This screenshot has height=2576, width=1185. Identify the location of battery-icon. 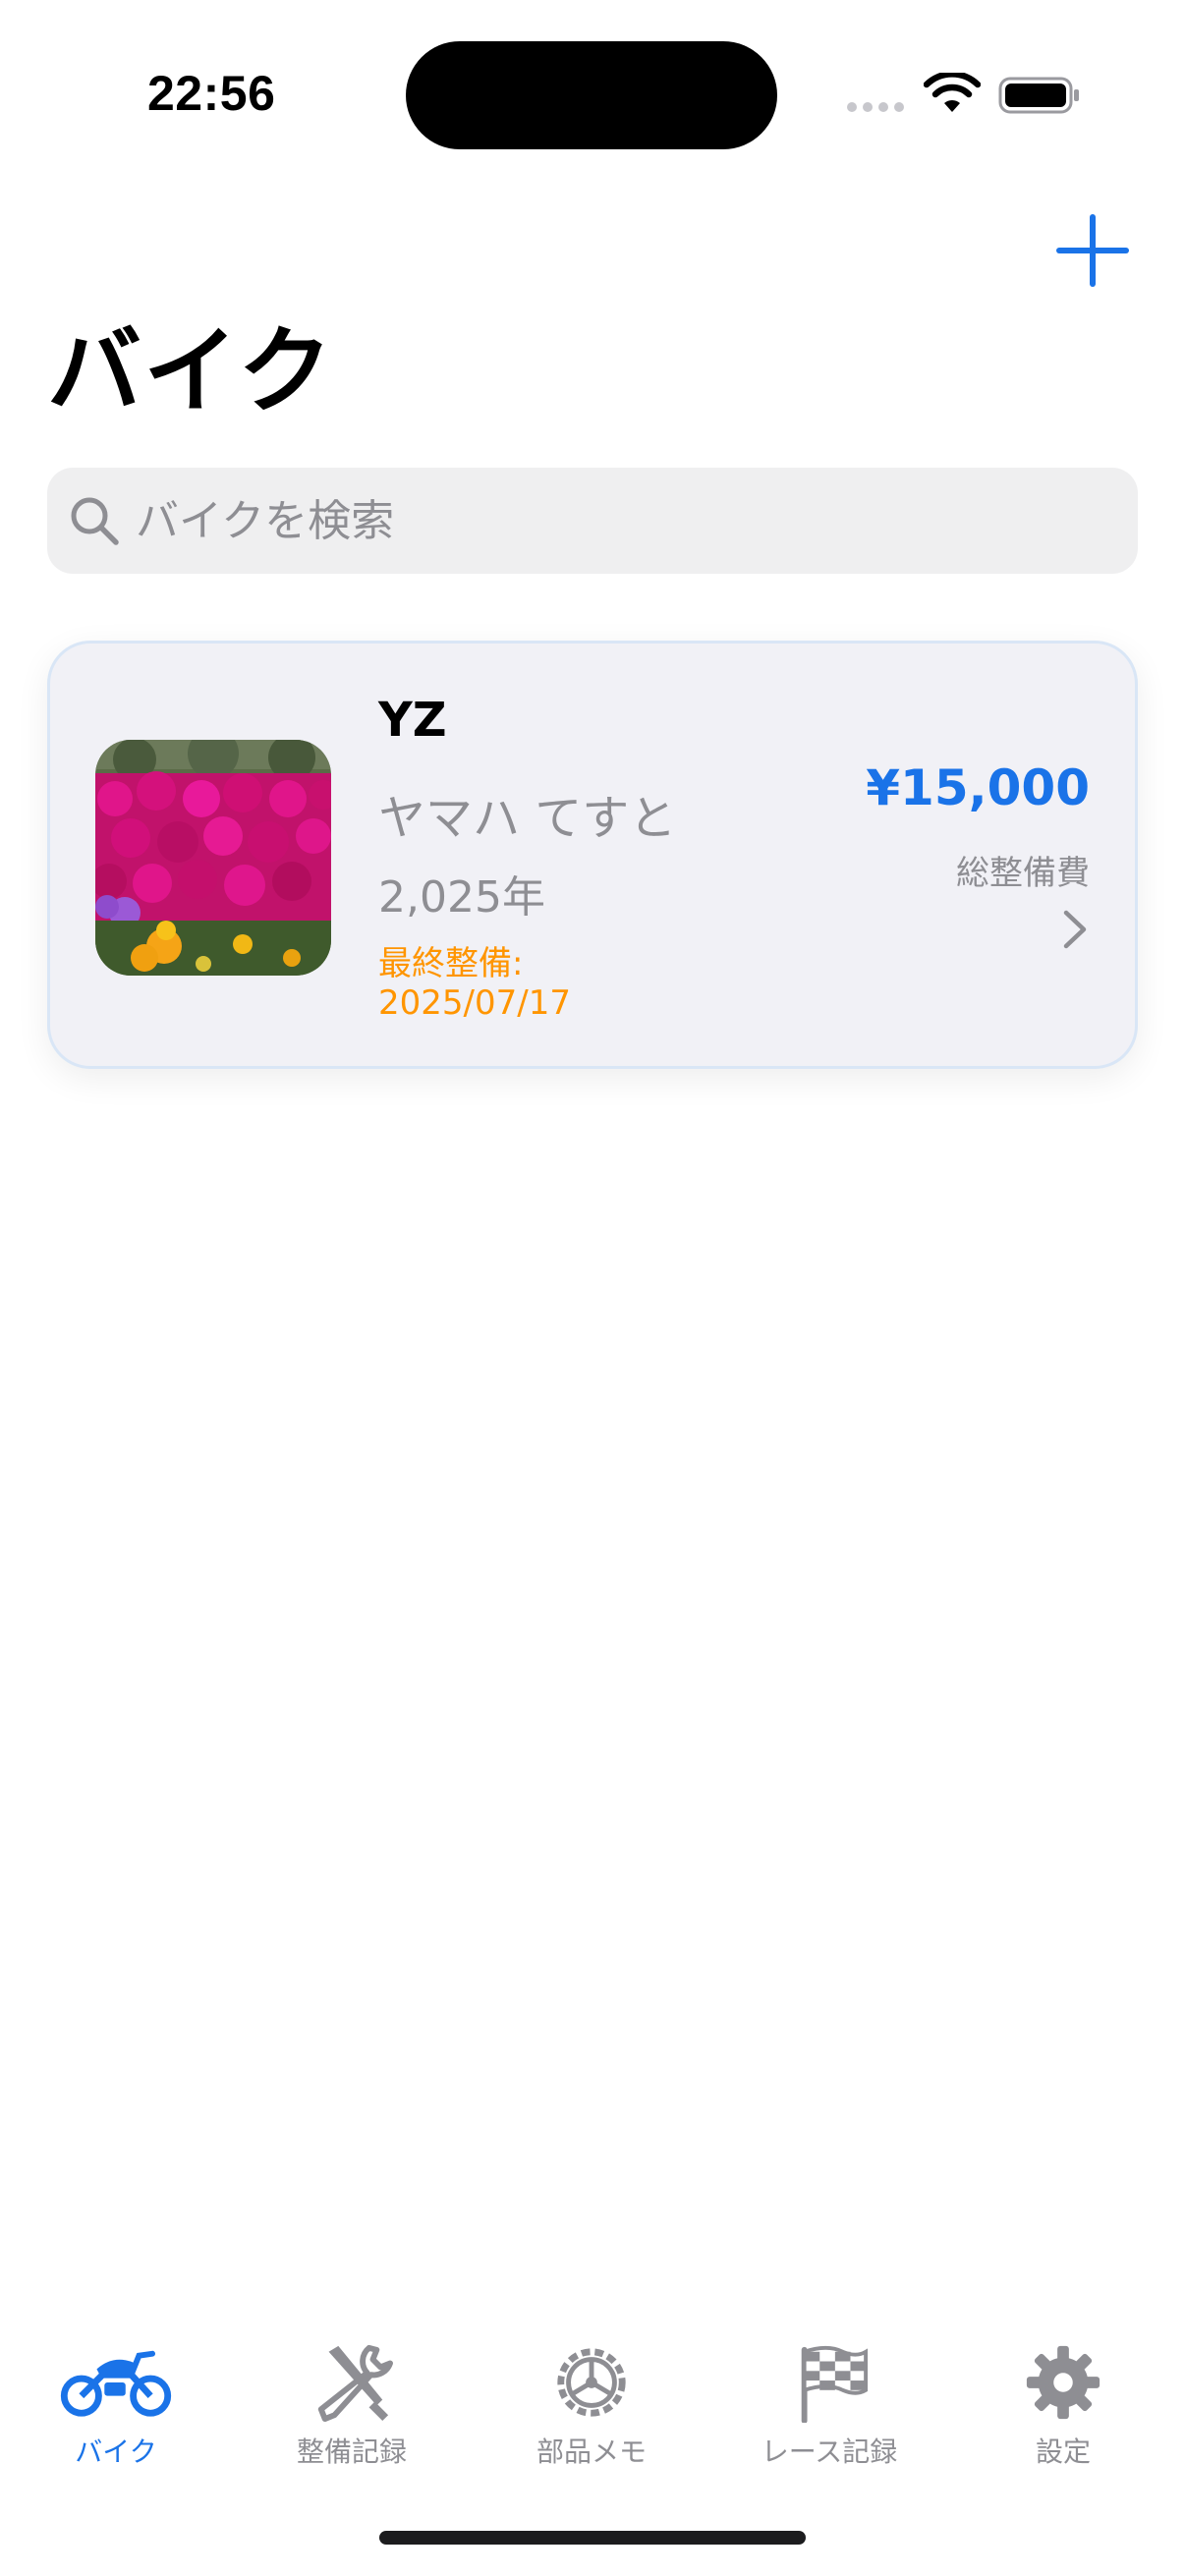
(1038, 95).